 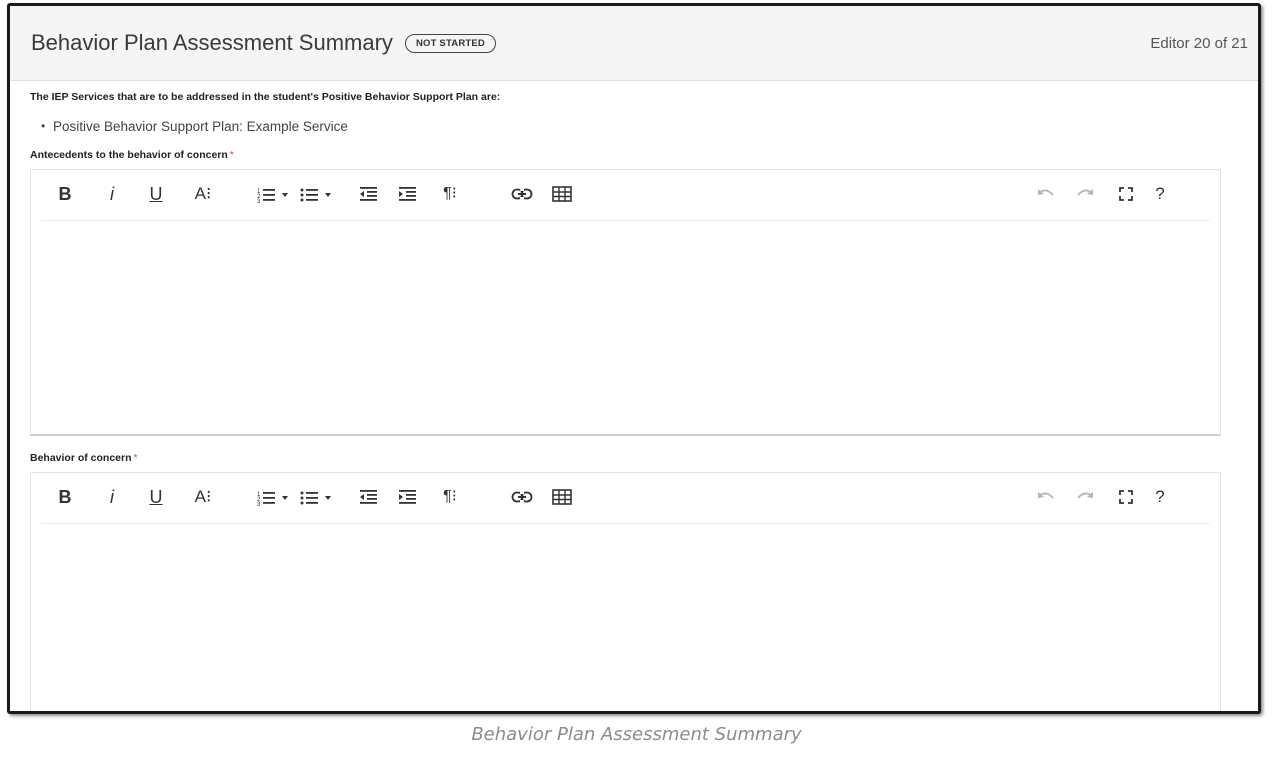 I want to click on figure-caption: Behavior Plan Assessment Summary, so click(x=636, y=734).